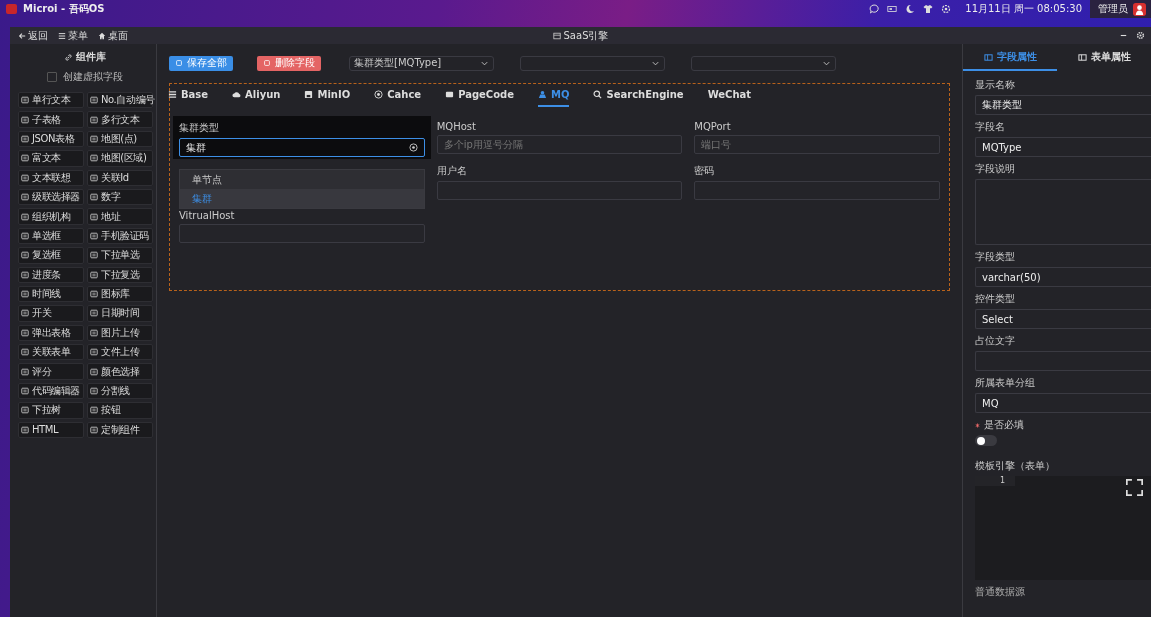 The height and width of the screenshot is (617, 1151). Describe the element at coordinates (51, 294) in the screenshot. I see `component-item: 时间线` at that location.